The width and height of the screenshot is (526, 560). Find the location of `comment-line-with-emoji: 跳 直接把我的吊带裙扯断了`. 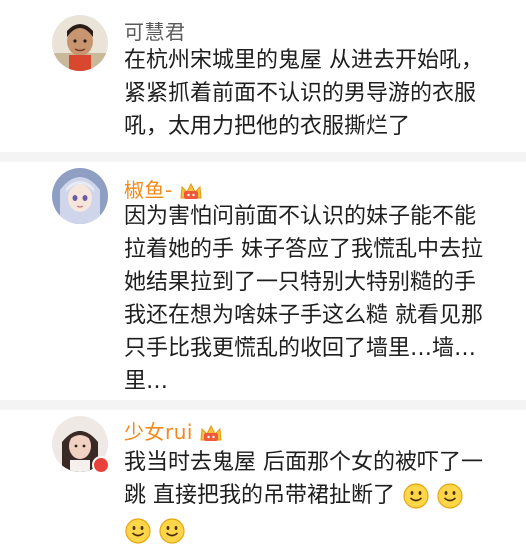

comment-line-with-emoji: 跳 直接把我的吊带裙扯断了 is located at coordinates (314, 495).